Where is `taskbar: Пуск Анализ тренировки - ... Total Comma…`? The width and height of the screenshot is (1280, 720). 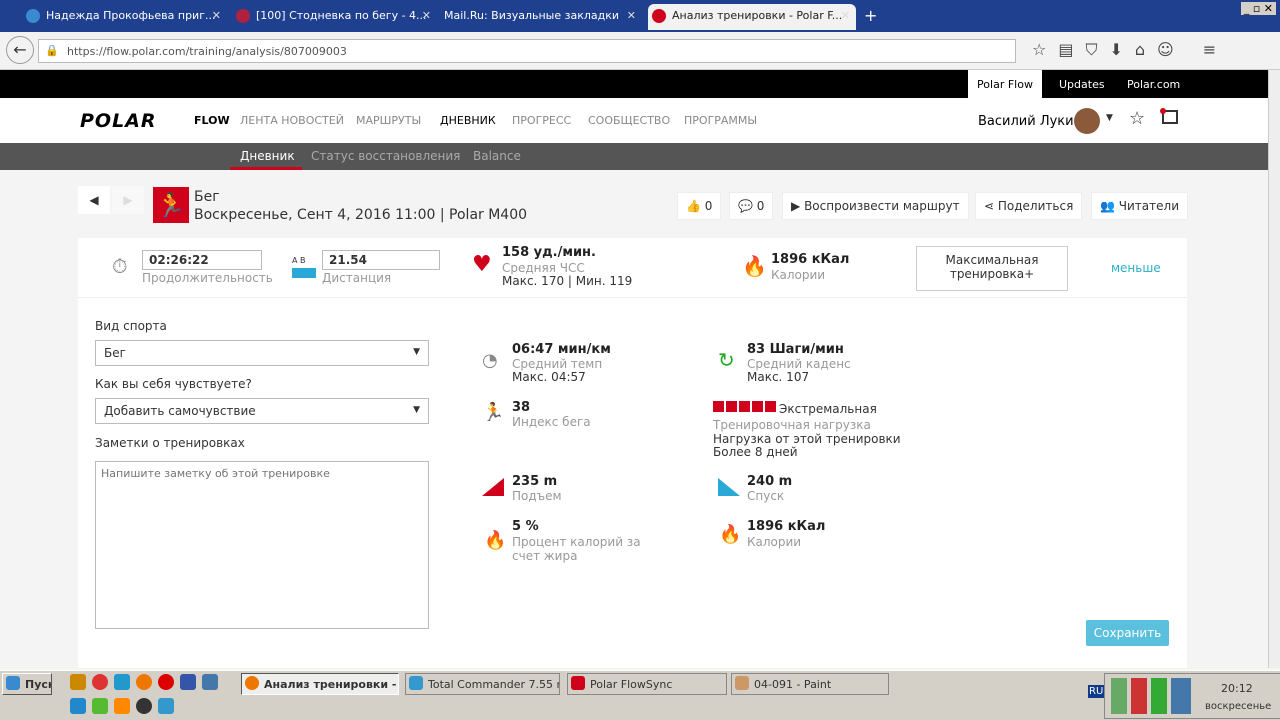
taskbar: Пуск Анализ тренировки - ... Total Comma… is located at coordinates (640, 695).